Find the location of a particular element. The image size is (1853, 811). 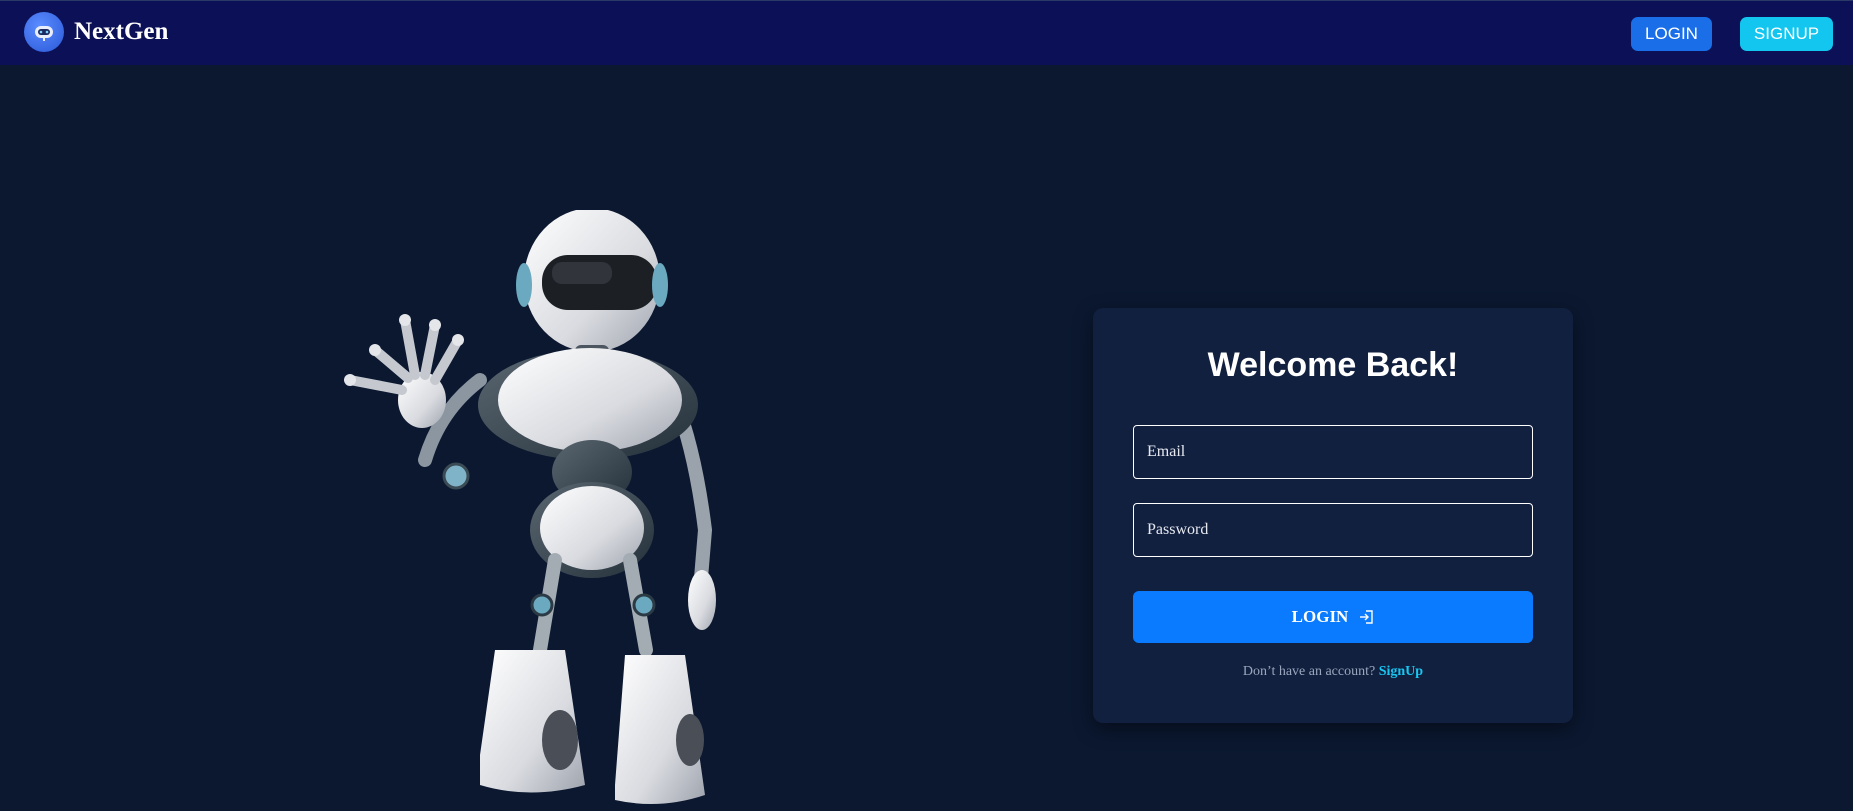

waving-robot-illustration is located at coordinates (530, 507).